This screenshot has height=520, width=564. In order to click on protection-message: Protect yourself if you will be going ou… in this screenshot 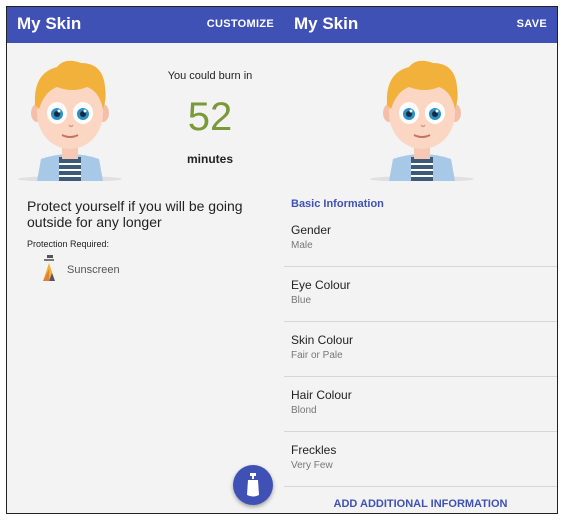, I will do `click(135, 214)`.